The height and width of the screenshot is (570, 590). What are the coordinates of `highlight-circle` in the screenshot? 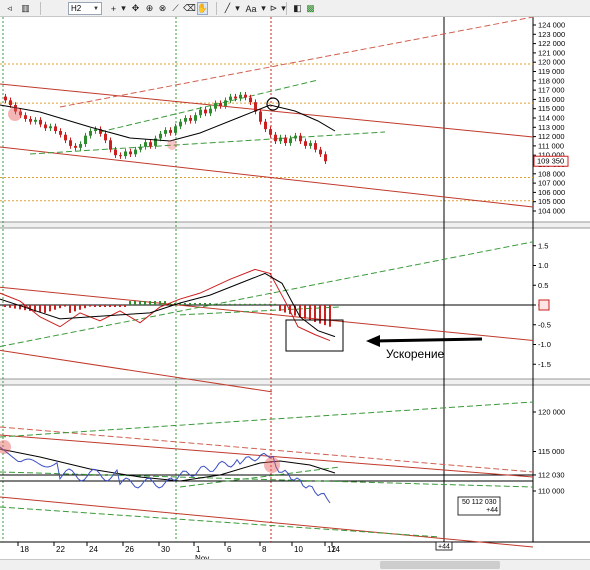 It's located at (172, 145).